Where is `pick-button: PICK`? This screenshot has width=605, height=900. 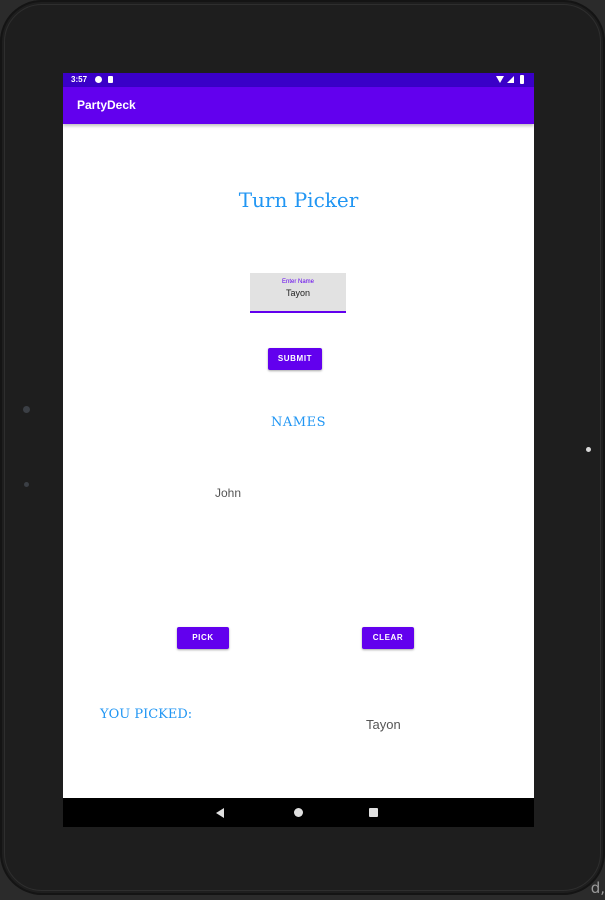
pick-button: PICK is located at coordinates (203, 638).